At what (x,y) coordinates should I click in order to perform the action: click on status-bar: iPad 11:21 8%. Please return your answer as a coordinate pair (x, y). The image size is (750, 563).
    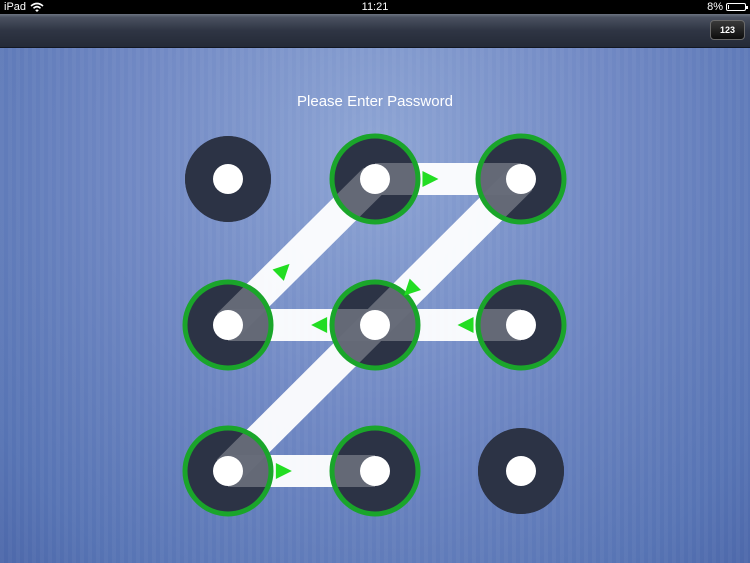
    Looking at the image, I should click on (375, 7).